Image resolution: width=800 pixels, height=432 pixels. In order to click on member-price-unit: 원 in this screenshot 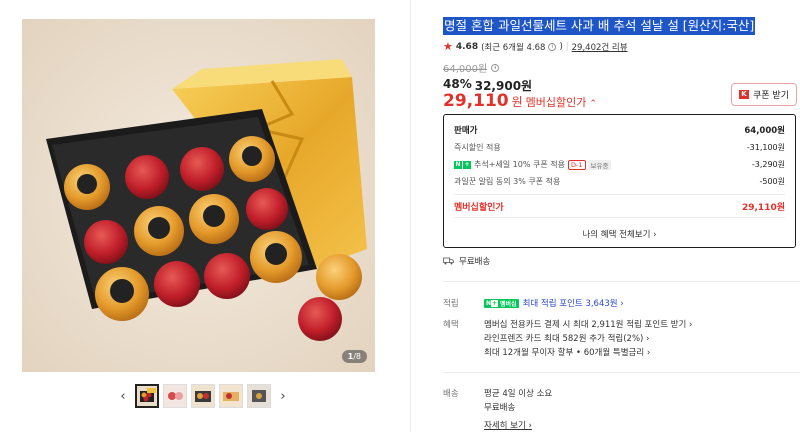, I will do `click(517, 102)`.